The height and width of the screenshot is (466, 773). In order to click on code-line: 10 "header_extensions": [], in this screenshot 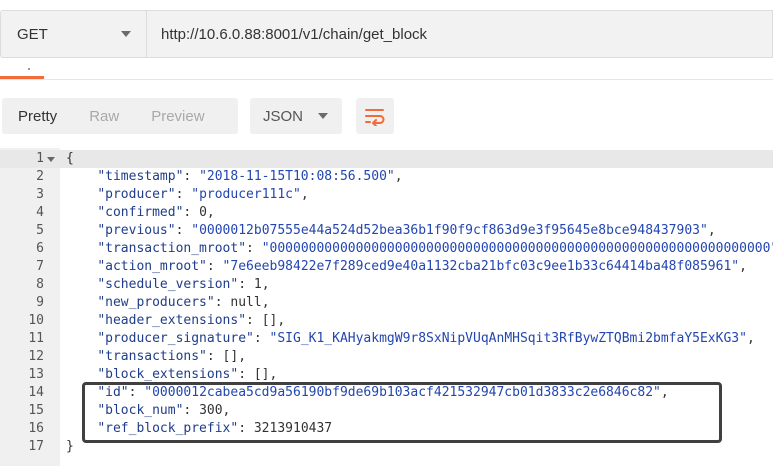, I will do `click(386, 321)`.